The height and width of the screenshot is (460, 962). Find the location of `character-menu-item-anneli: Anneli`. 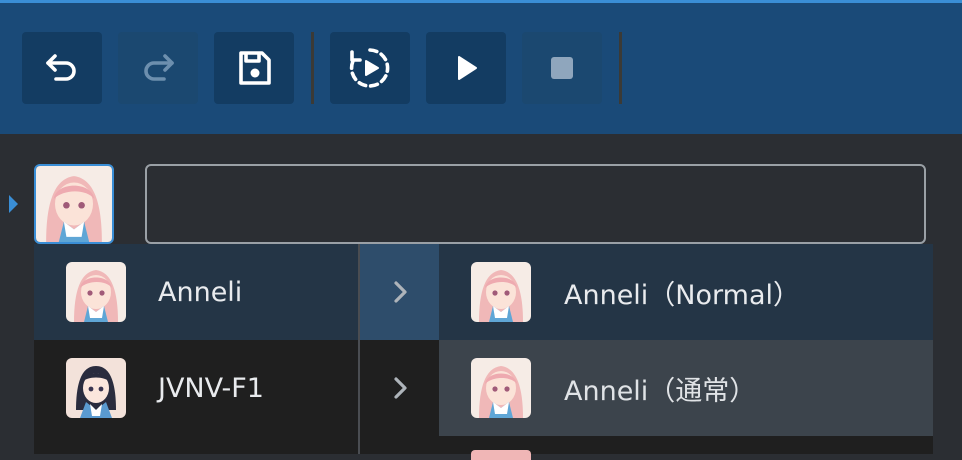

character-menu-item-anneli: Anneli is located at coordinates (196, 292).